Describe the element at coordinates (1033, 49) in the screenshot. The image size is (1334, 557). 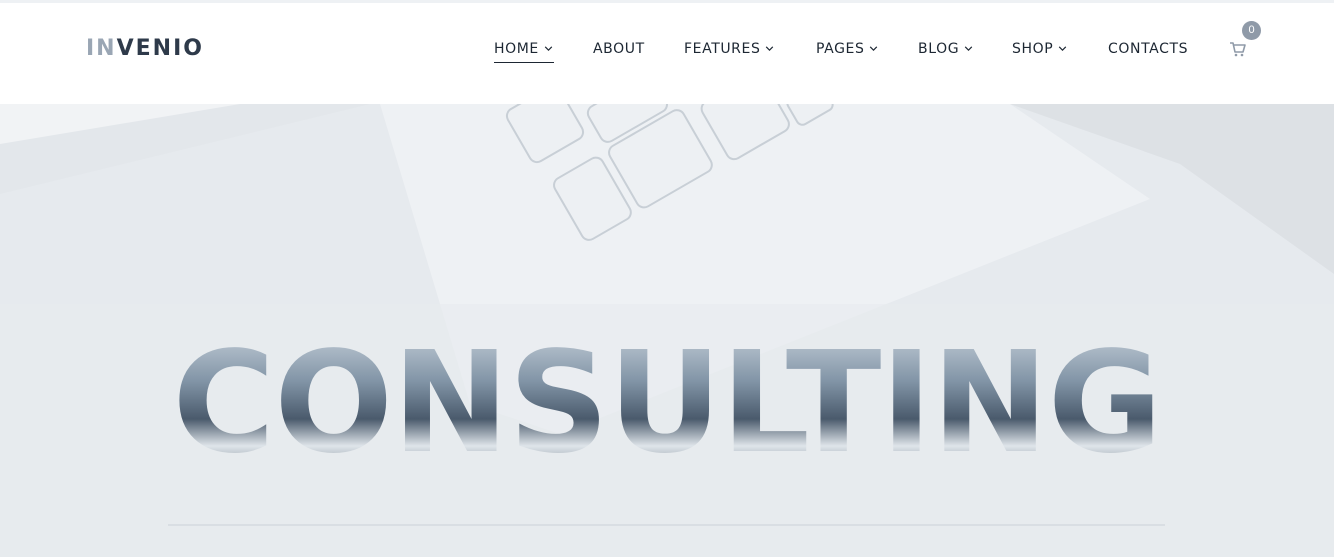
I see `nav-item-label: SHOP` at that location.